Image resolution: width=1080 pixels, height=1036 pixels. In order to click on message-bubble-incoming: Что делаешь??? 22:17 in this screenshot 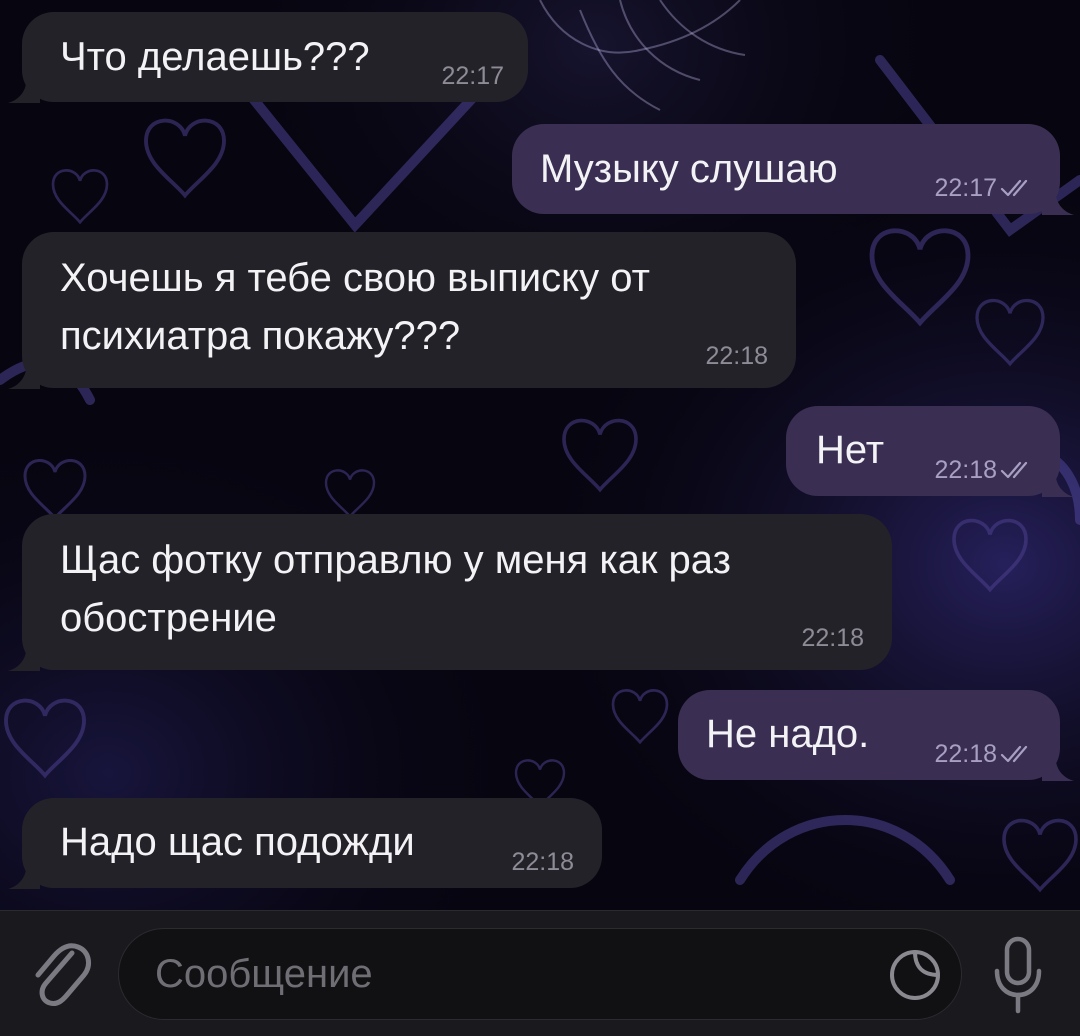, I will do `click(268, 57)`.